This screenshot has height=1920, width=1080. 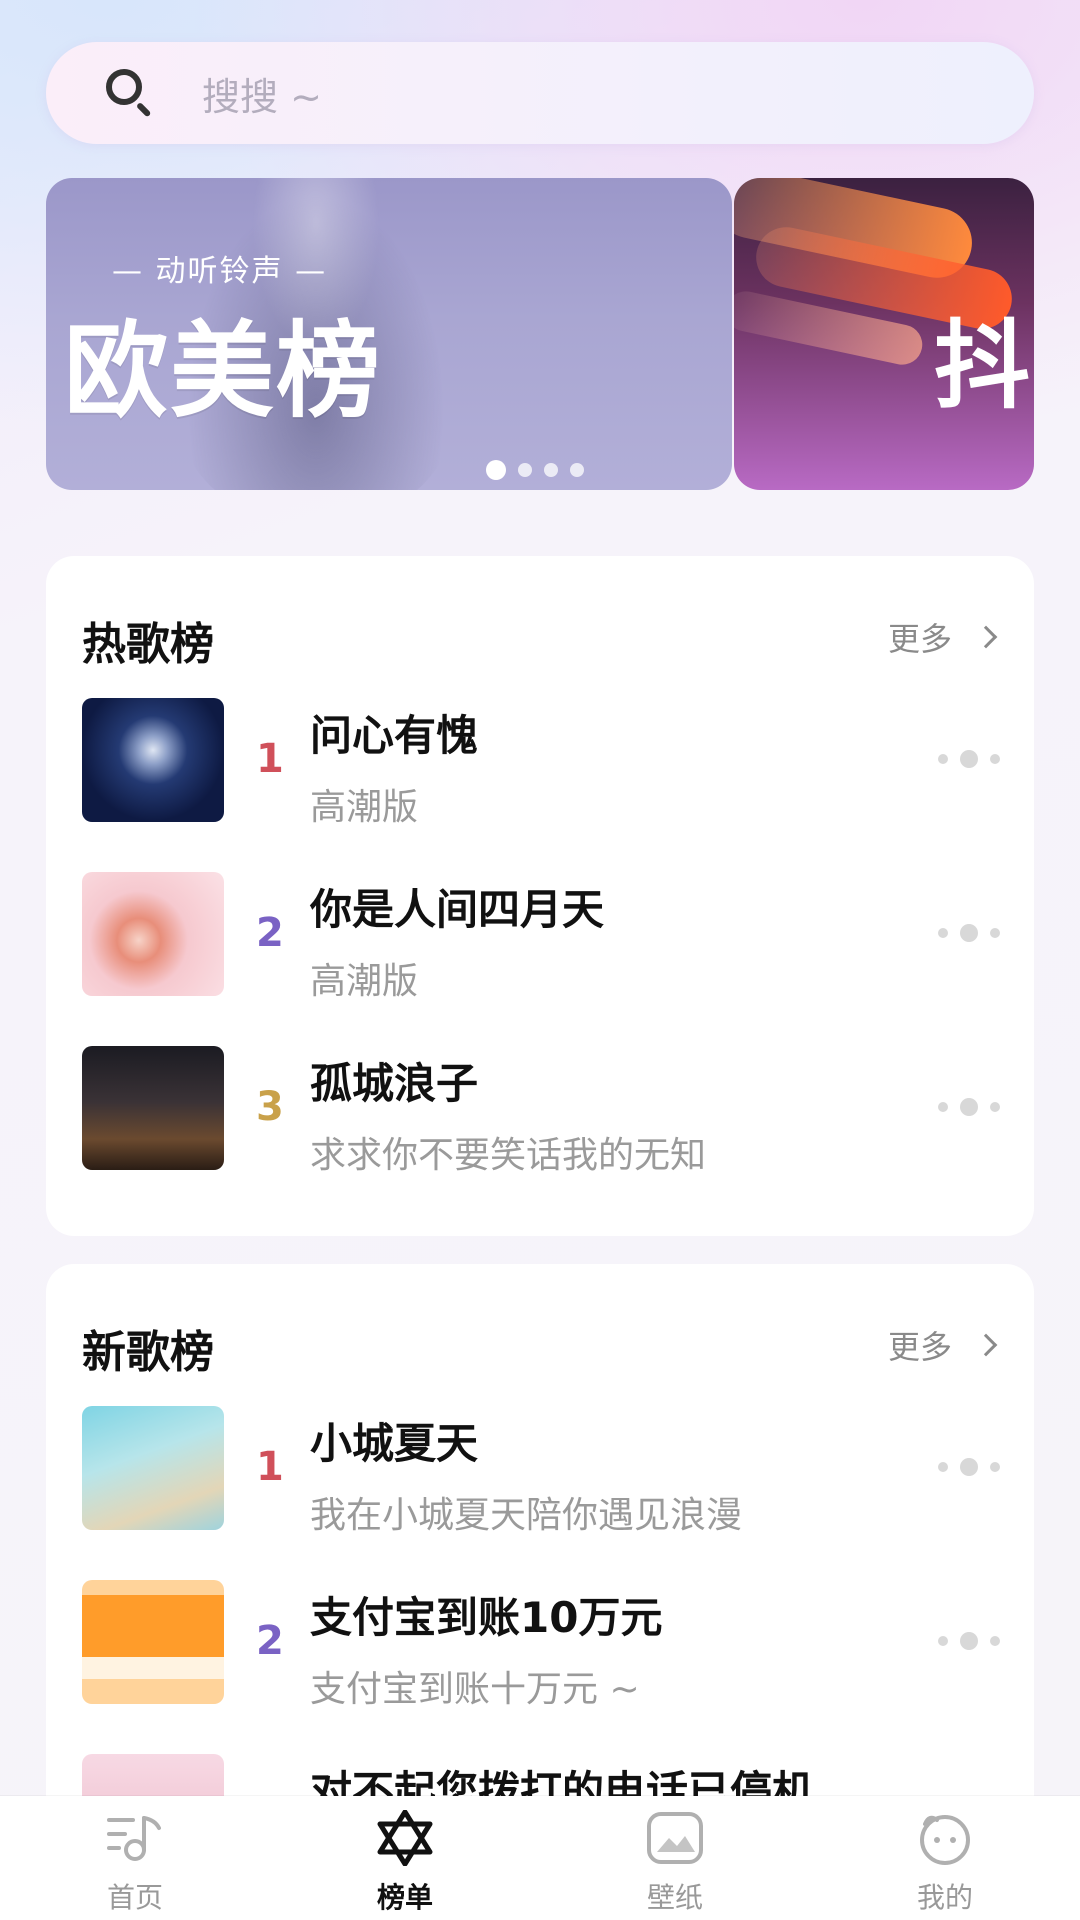 I want to click on music-note-icon, so click(x=134, y=1838).